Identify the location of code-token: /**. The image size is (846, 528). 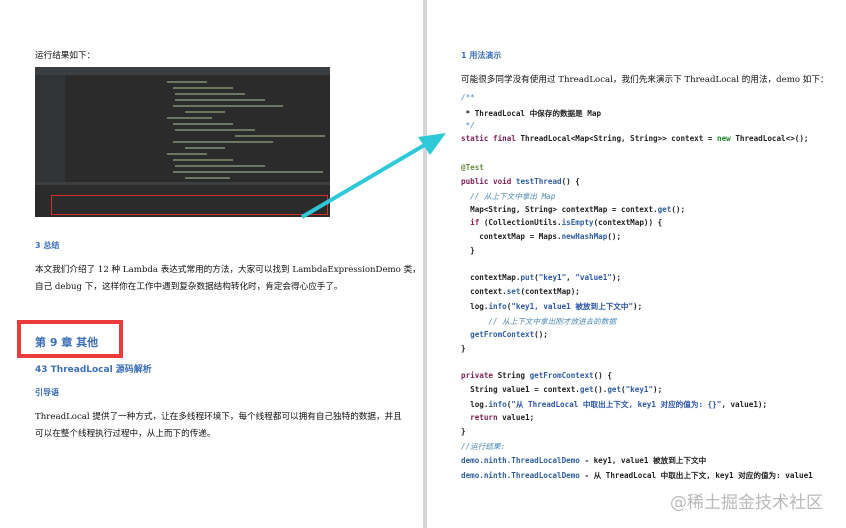
(468, 97).